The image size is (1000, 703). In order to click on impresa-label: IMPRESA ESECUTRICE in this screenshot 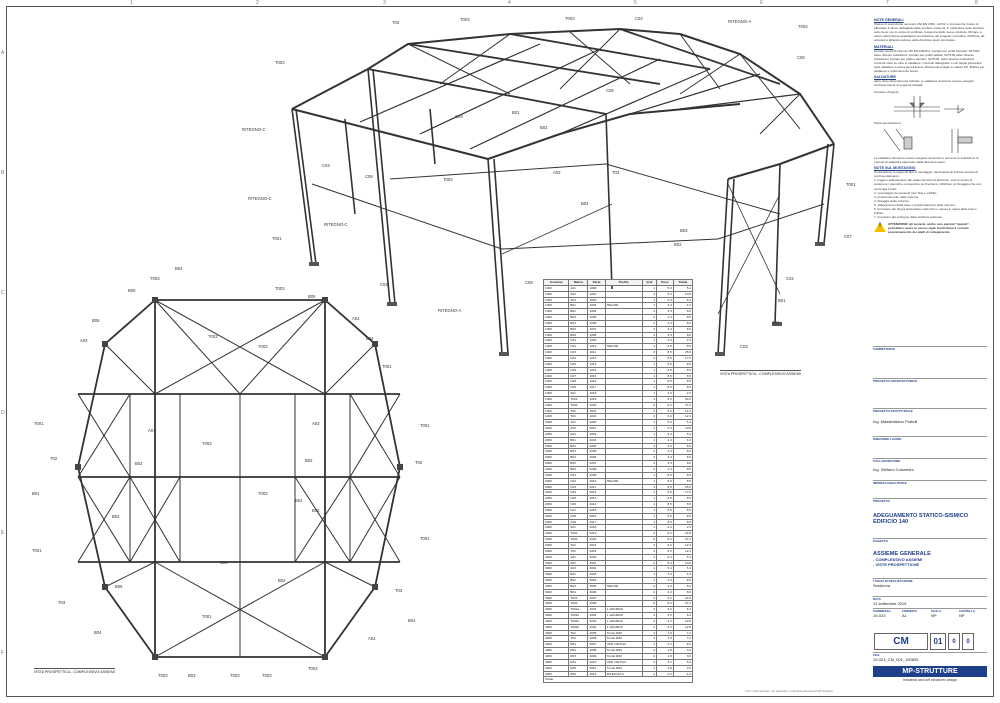, I will do `click(890, 483)`.